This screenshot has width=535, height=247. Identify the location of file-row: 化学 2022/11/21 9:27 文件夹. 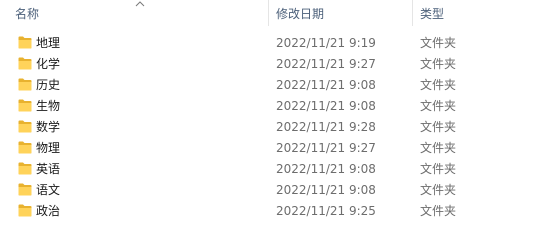
(267, 64).